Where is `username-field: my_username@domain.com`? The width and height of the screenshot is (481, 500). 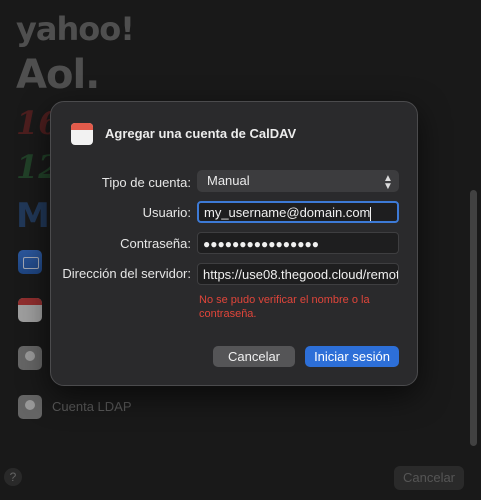 username-field: my_username@domain.com is located at coordinates (298, 212).